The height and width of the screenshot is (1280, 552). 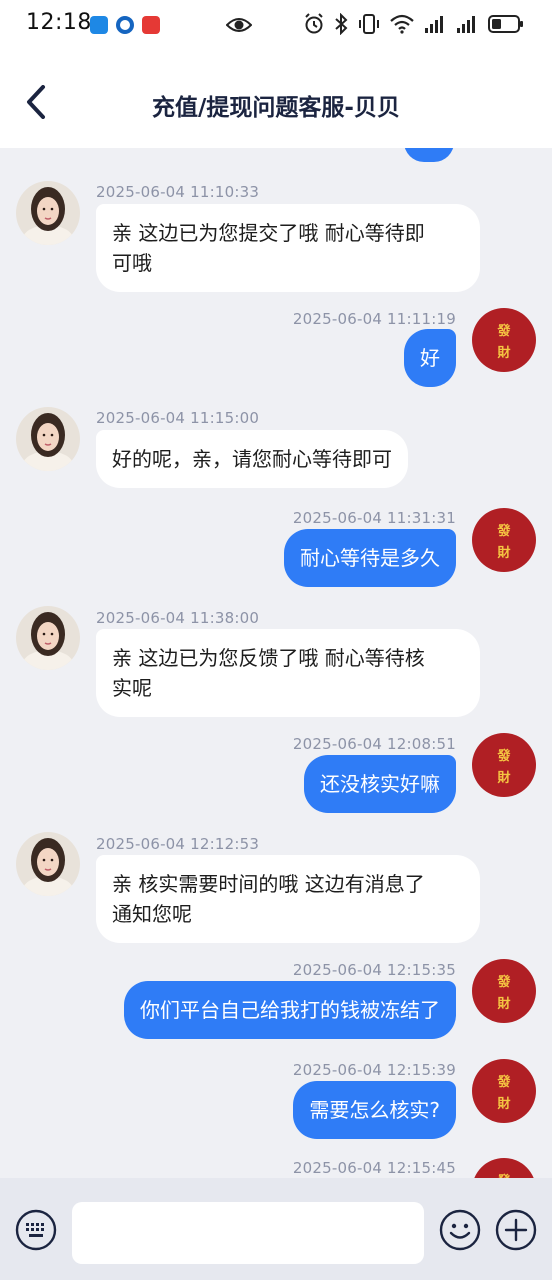 What do you see at coordinates (374, 1168) in the screenshot?
I see `message-timestamp: 2025-06-04 12:15:45` at bounding box center [374, 1168].